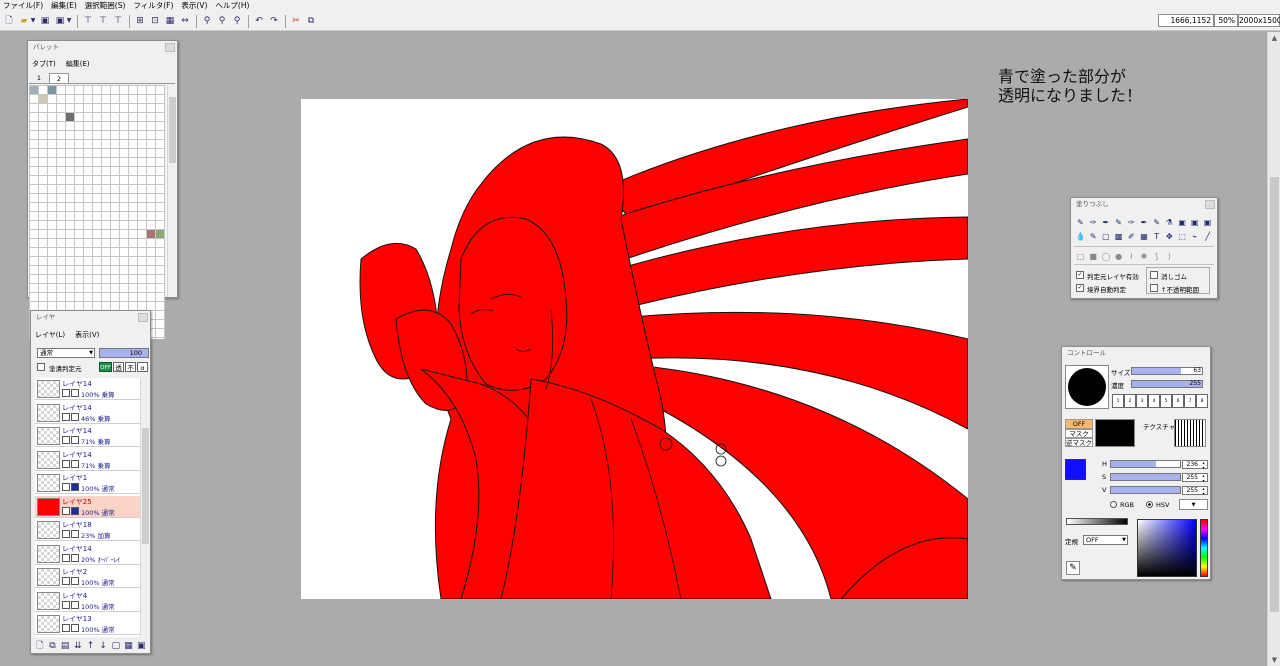  Describe the element at coordinates (1142, 401) in the screenshot. I see `brush-preset: 3` at that location.